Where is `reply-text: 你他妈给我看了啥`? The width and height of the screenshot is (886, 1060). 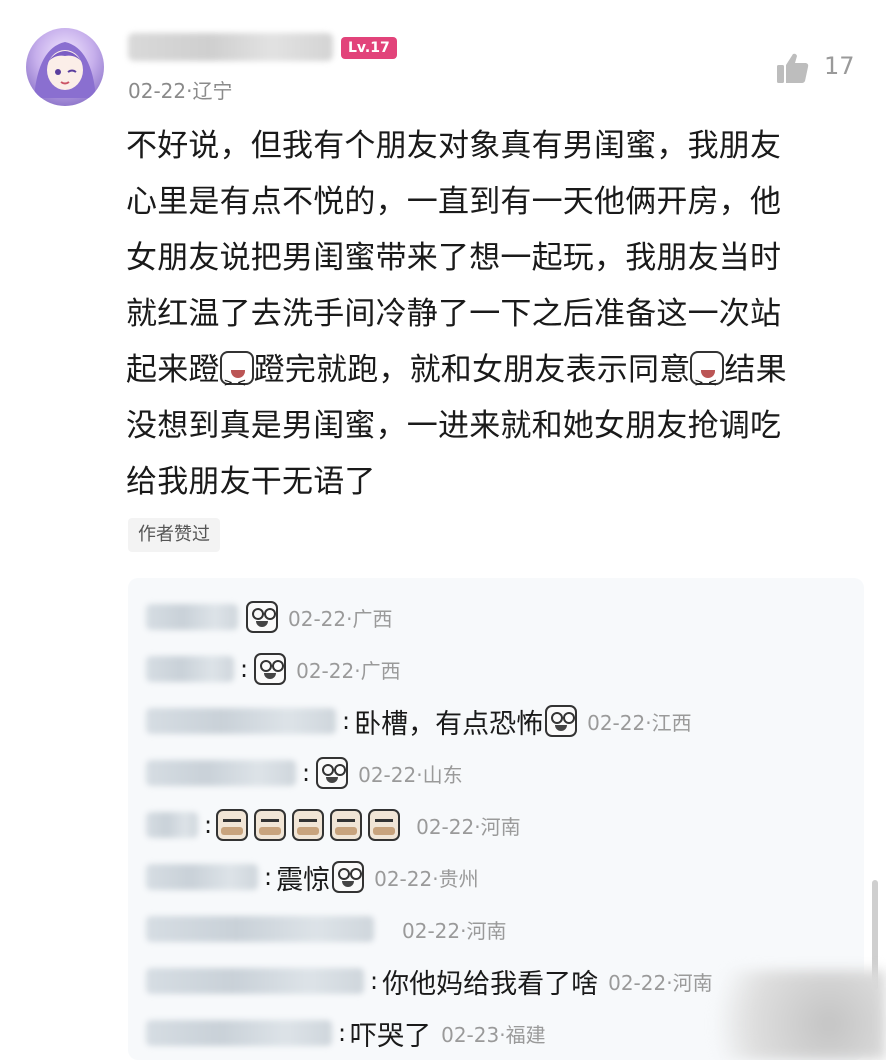
reply-text: 你他妈给我看了啥 is located at coordinates (490, 984).